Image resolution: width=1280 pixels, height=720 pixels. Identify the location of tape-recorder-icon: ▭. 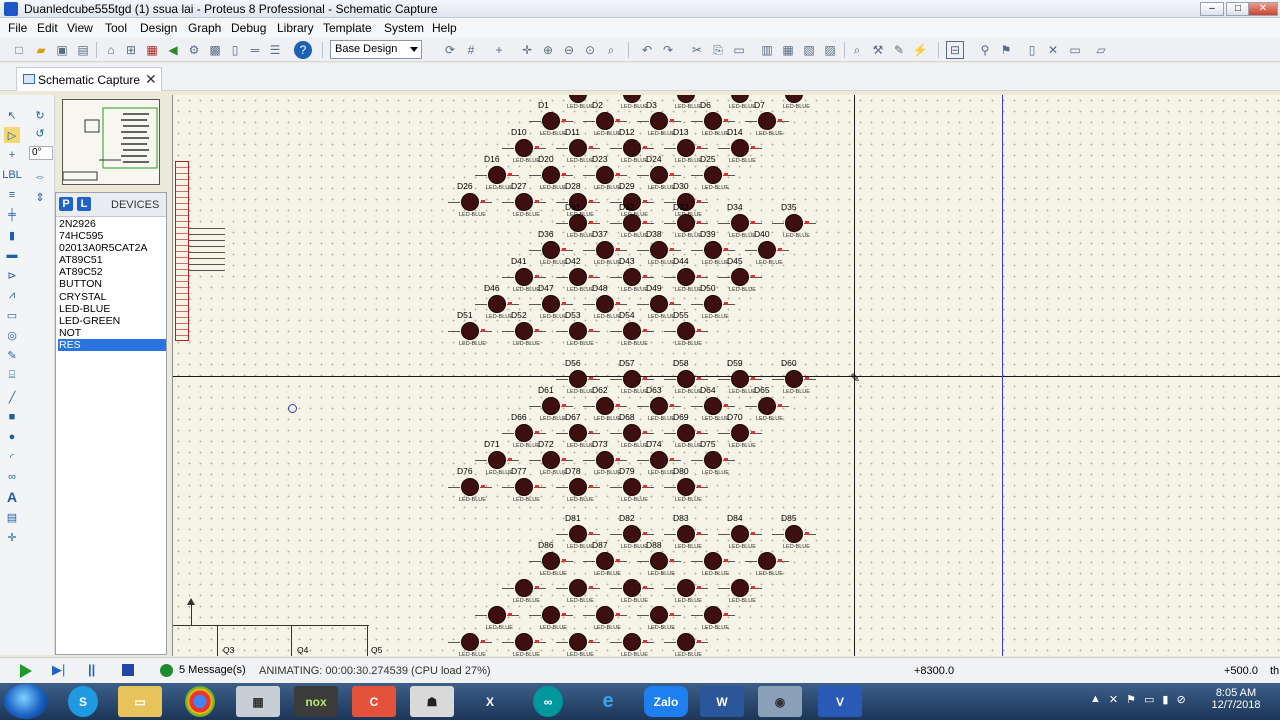
(12, 315).